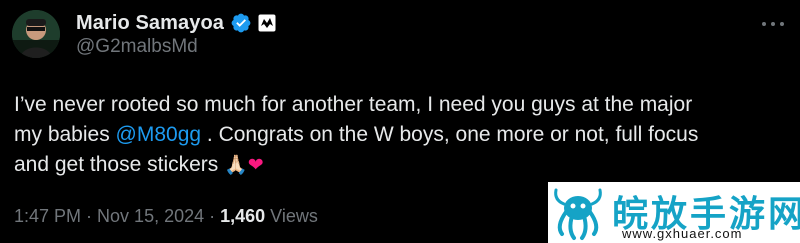  I want to click on tweet-line-3: and get those stickers 🙏🏻❤, so click(404, 165).